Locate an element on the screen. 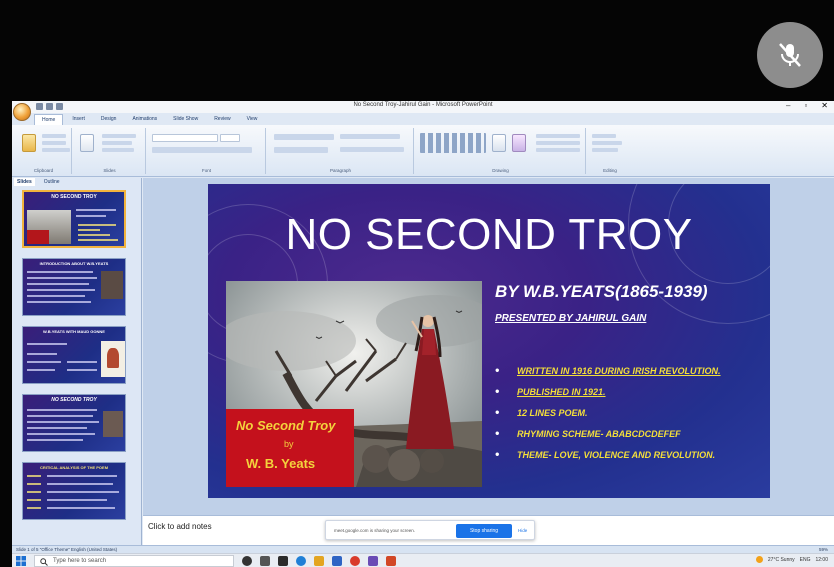 Image resolution: width=834 pixels, height=567 pixels. format-painter-button is located at coordinates (56, 150).